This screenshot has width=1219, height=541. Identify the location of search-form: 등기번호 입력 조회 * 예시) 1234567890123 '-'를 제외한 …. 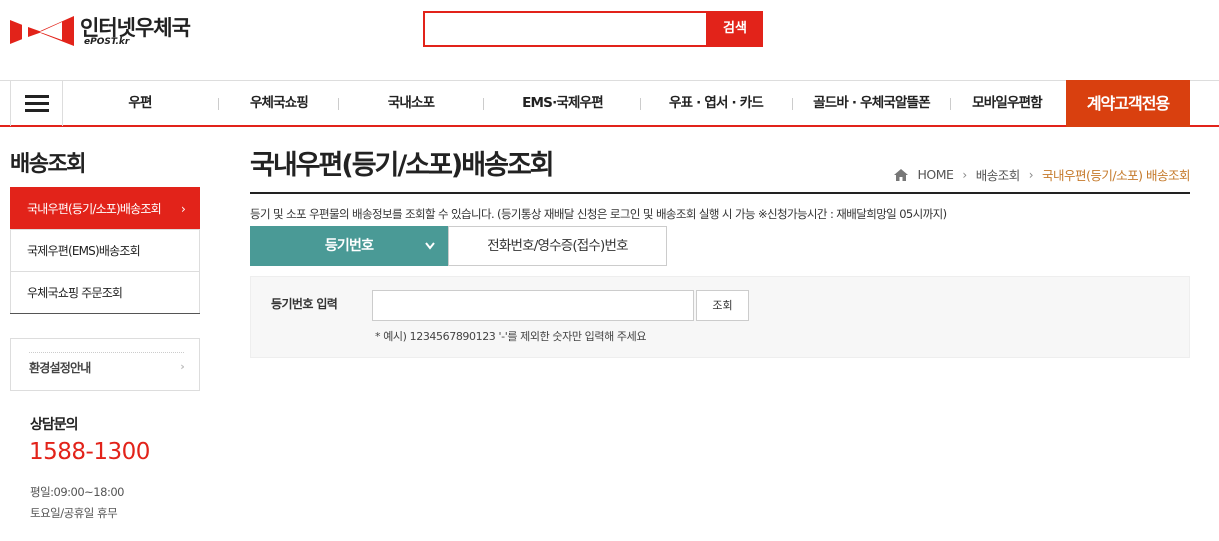
(720, 317).